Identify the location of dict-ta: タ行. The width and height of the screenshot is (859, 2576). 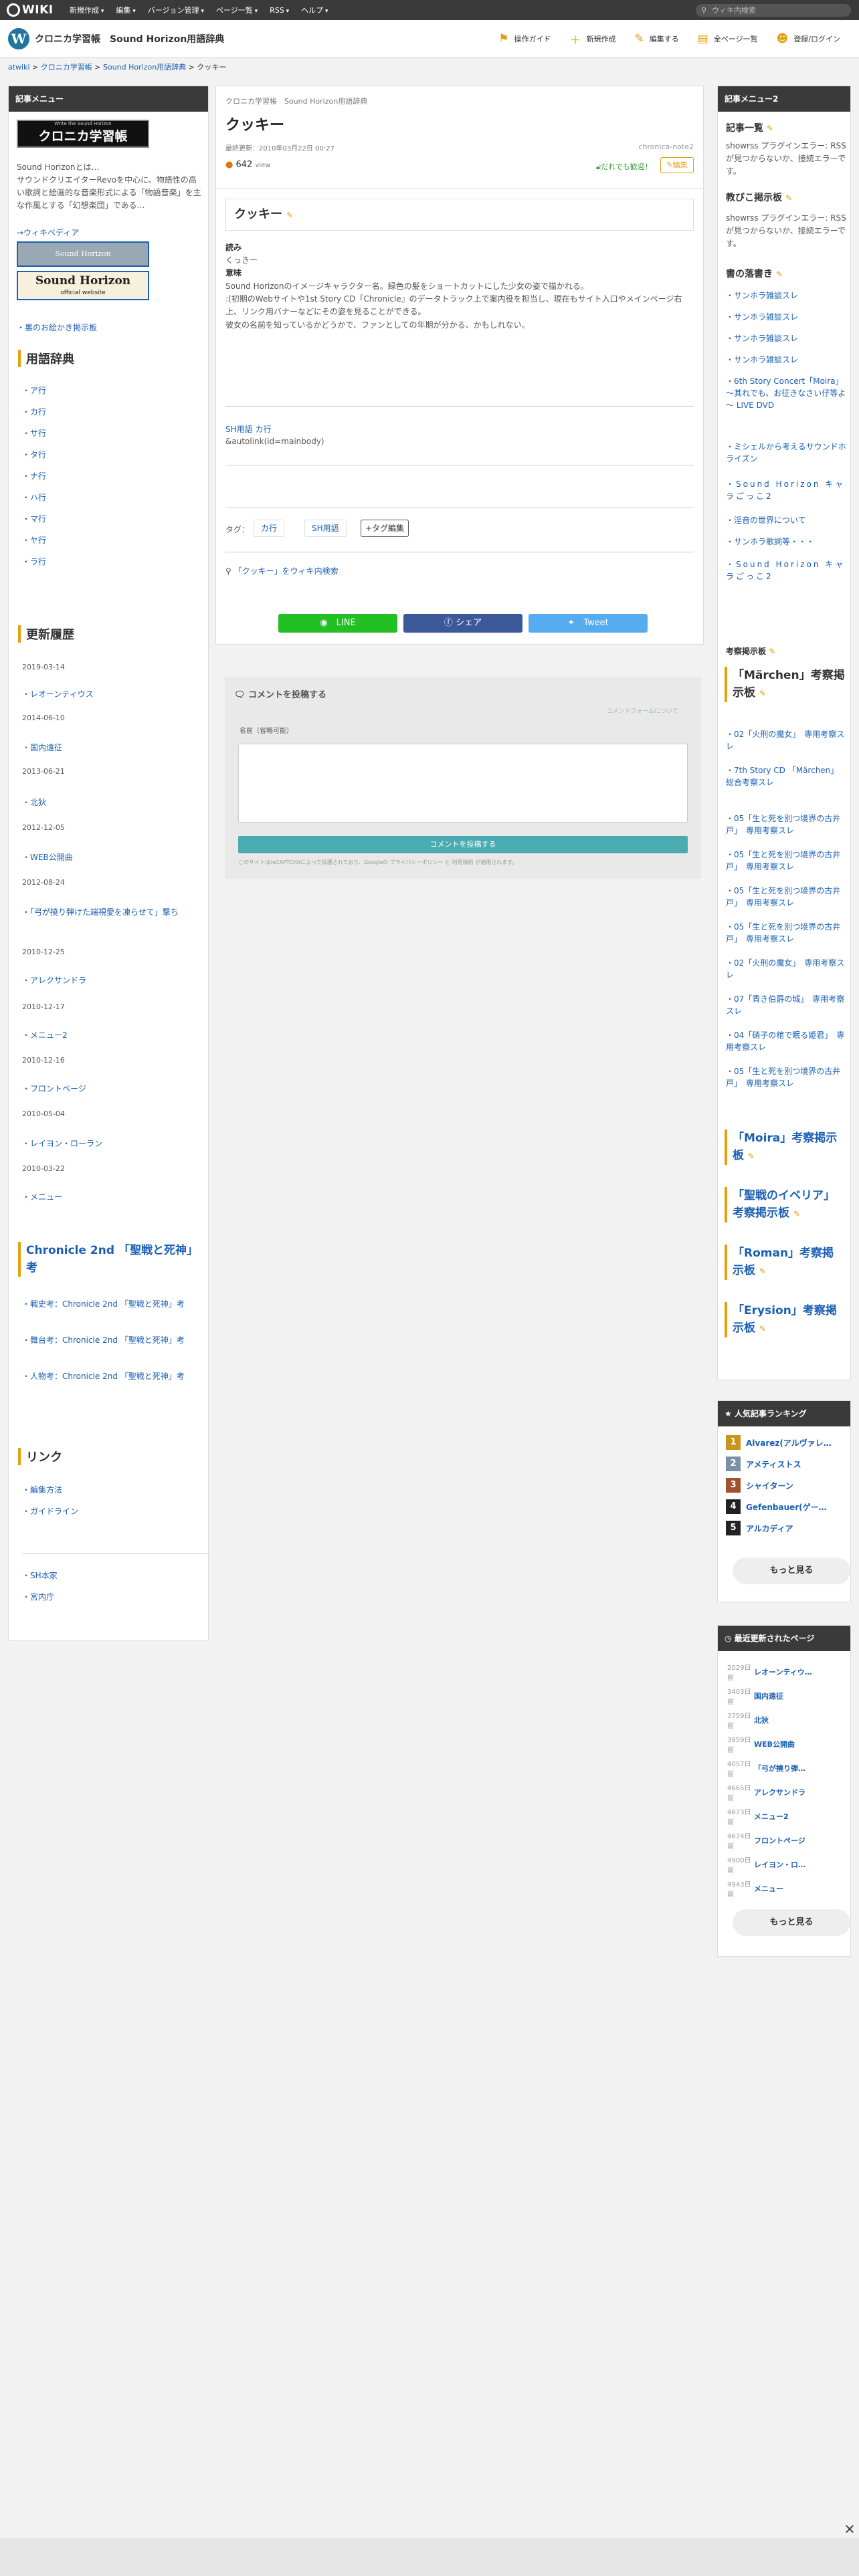
(34, 454).